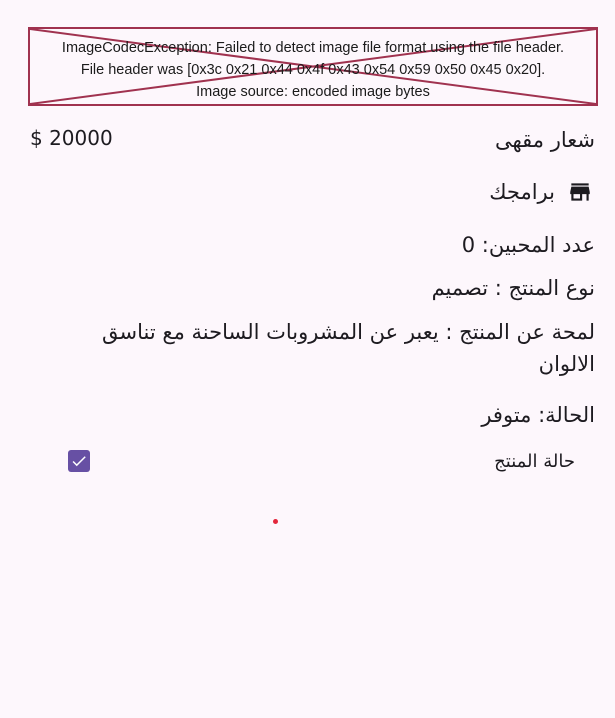  I want to click on product-status: الحالة: متوفر, so click(538, 415).